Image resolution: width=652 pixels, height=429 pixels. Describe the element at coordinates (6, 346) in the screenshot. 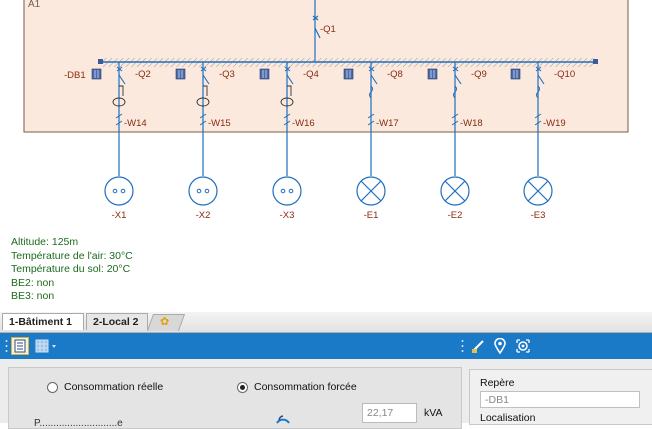

I see `toolbar-grip` at that location.